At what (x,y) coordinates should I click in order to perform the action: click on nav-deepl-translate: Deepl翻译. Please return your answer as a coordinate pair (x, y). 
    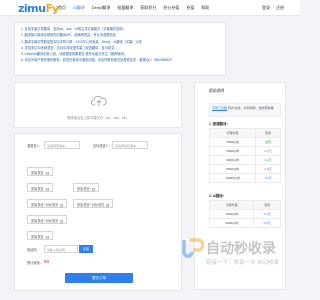
    Looking at the image, I should click on (101, 8).